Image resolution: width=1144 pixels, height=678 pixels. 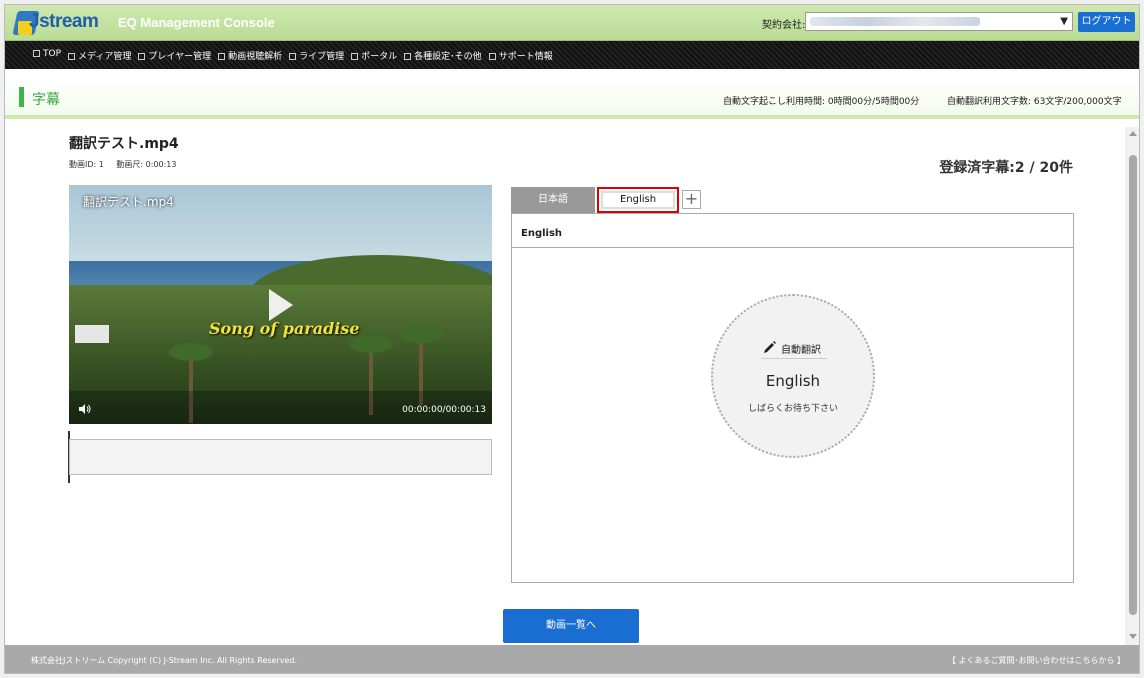 What do you see at coordinates (448, 57) in the screenshot?
I see `nav-item-label: 各種設定･その他` at bounding box center [448, 57].